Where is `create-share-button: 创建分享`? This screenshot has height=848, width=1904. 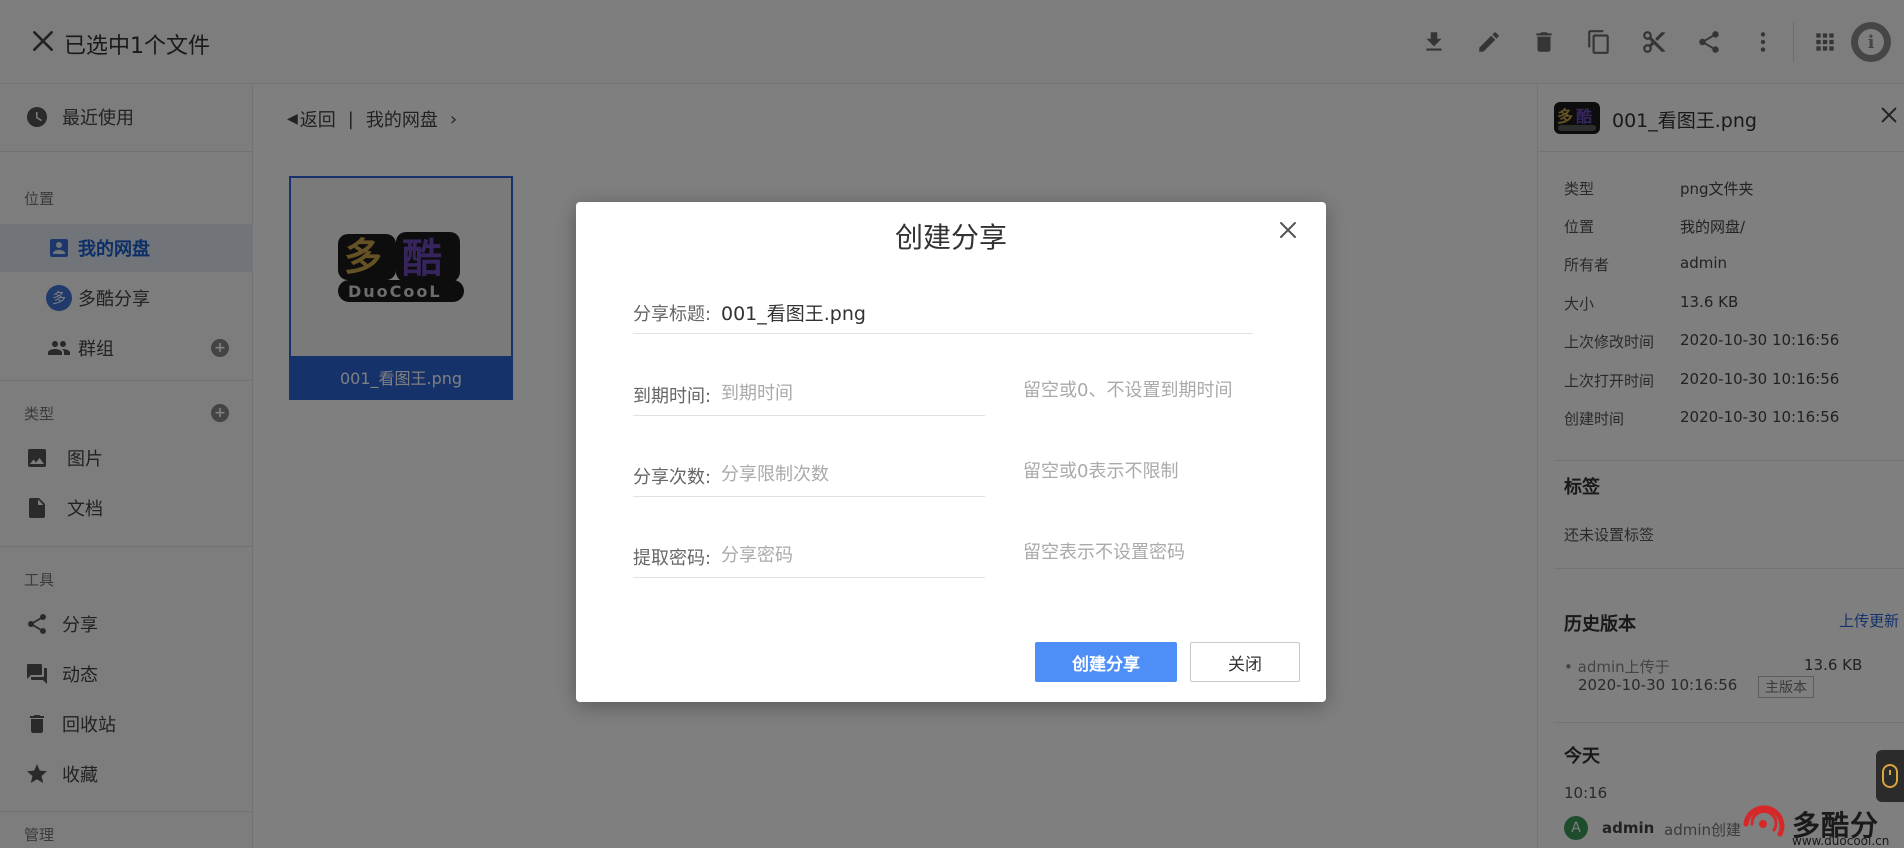
create-share-button: 创建分享 is located at coordinates (1106, 662).